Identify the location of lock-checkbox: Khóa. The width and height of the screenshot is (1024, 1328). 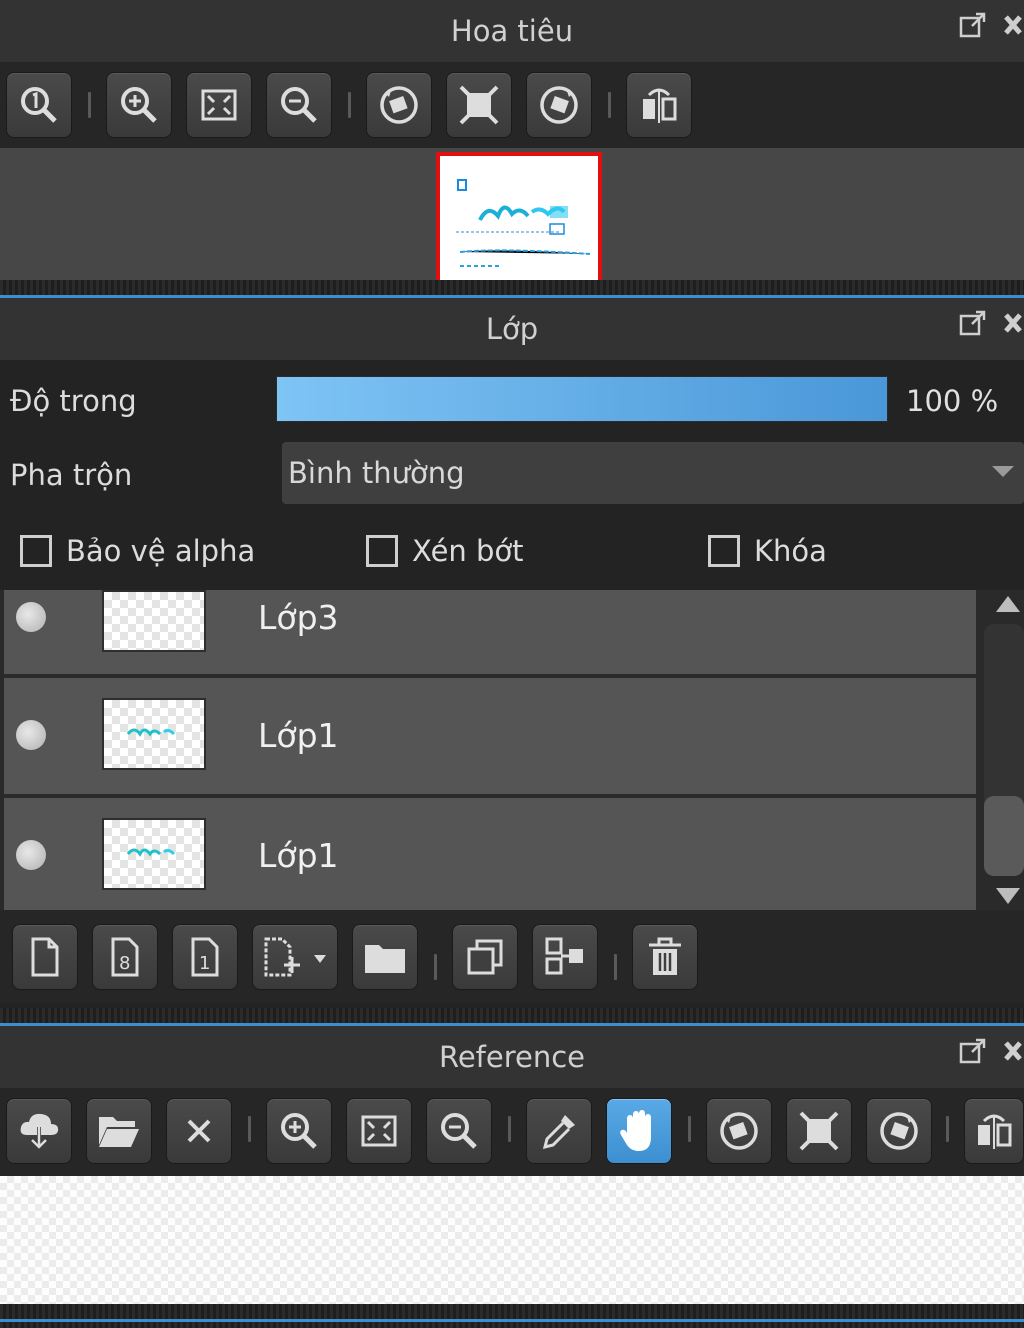
(767, 551).